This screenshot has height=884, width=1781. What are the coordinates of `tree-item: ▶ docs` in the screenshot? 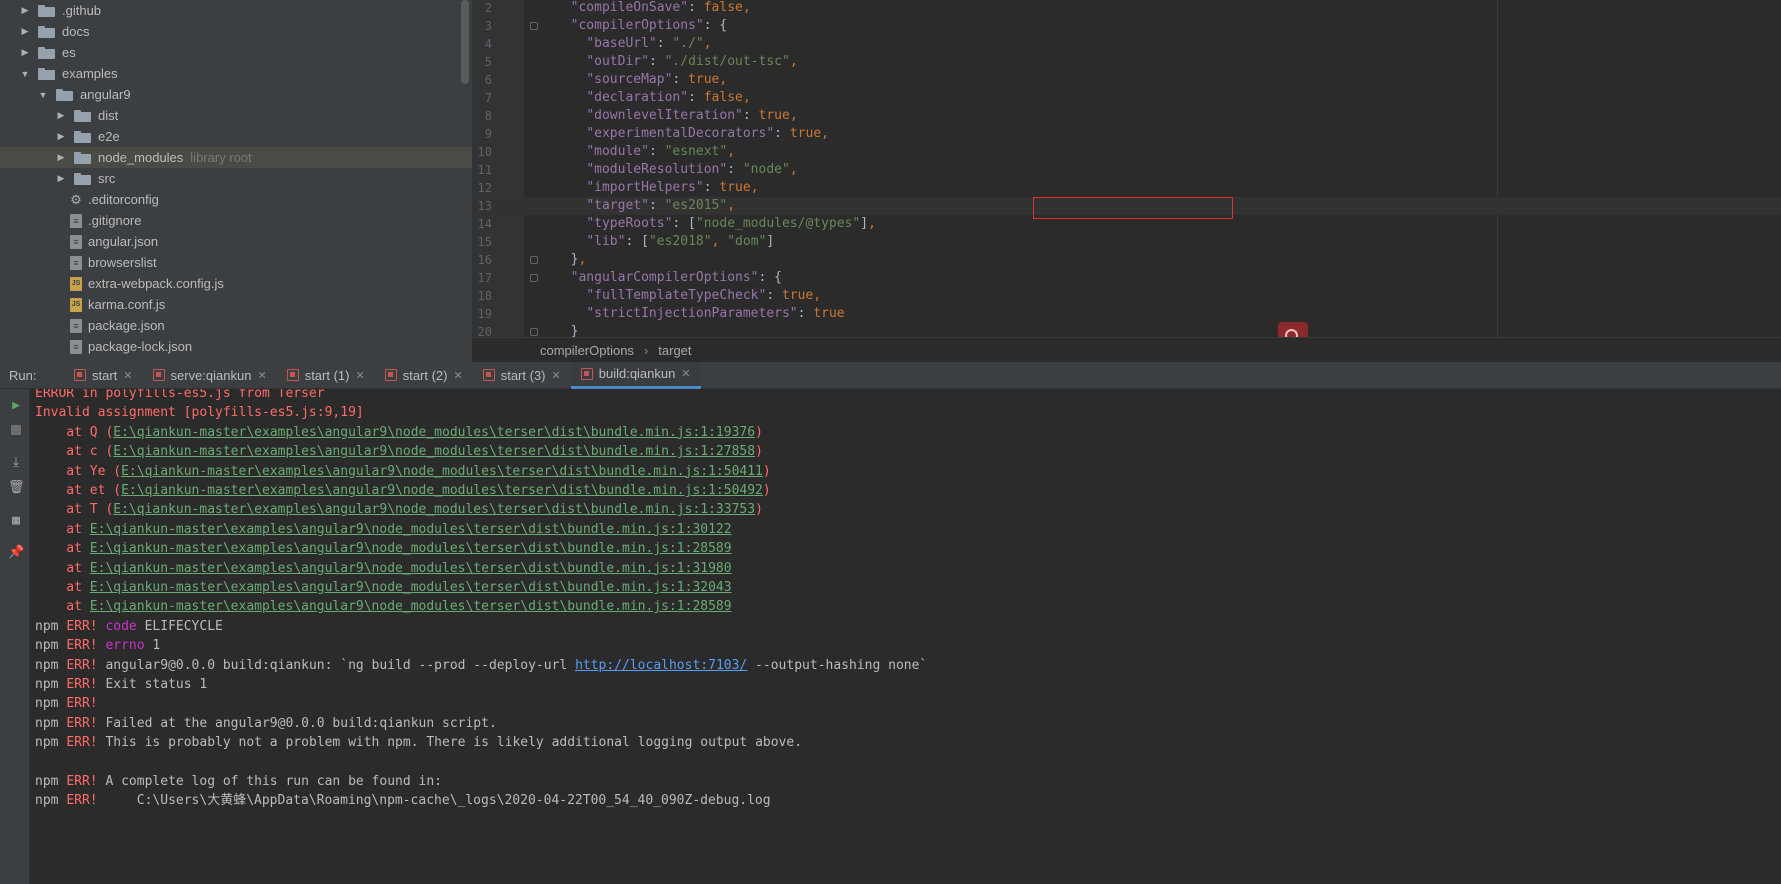 It's located at (236, 31).